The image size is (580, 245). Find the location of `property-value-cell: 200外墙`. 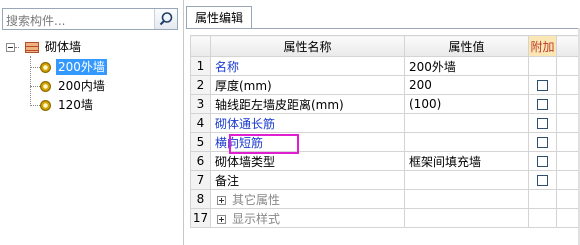

property-value-cell: 200外墙 is located at coordinates (466, 66).